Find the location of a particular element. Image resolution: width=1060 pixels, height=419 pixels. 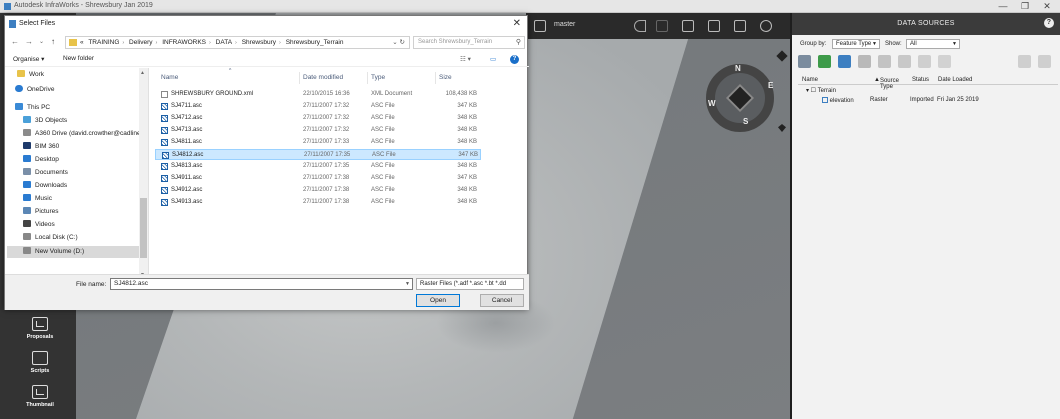

file-row: SJ4711.asc 27/11/2007 17:32 ASC File 347 KB is located at coordinates (318, 106).